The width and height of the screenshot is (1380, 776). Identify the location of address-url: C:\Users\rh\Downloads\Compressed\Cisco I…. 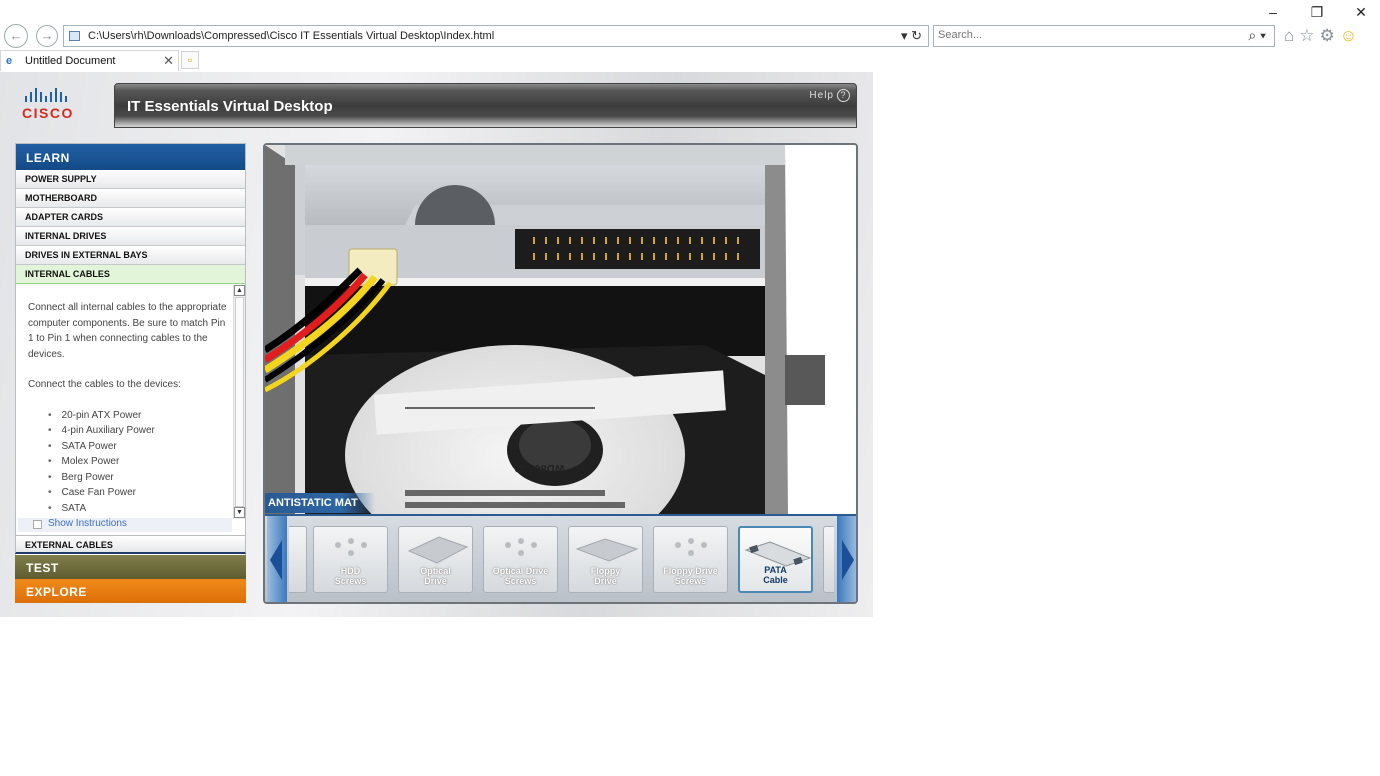
(291, 36).